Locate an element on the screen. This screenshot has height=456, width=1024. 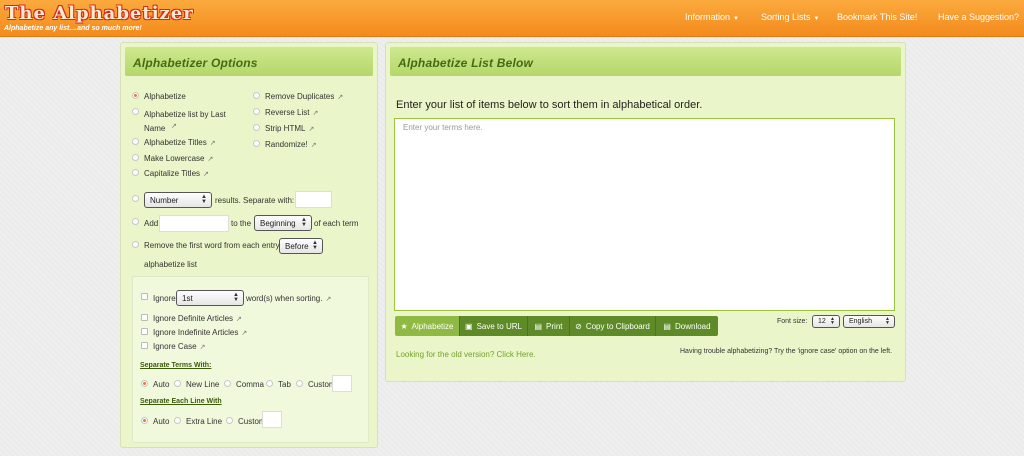
print-icon: ▤ is located at coordinates (538, 326).